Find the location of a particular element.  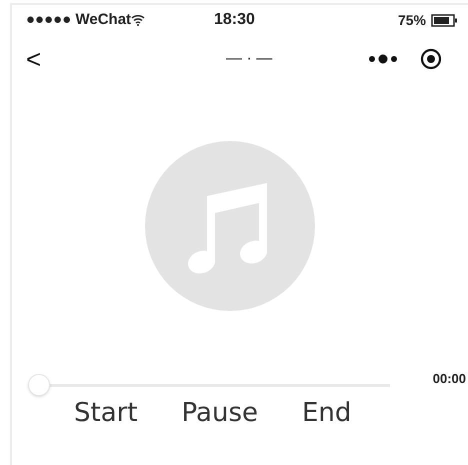

control-button: End is located at coordinates (327, 413).